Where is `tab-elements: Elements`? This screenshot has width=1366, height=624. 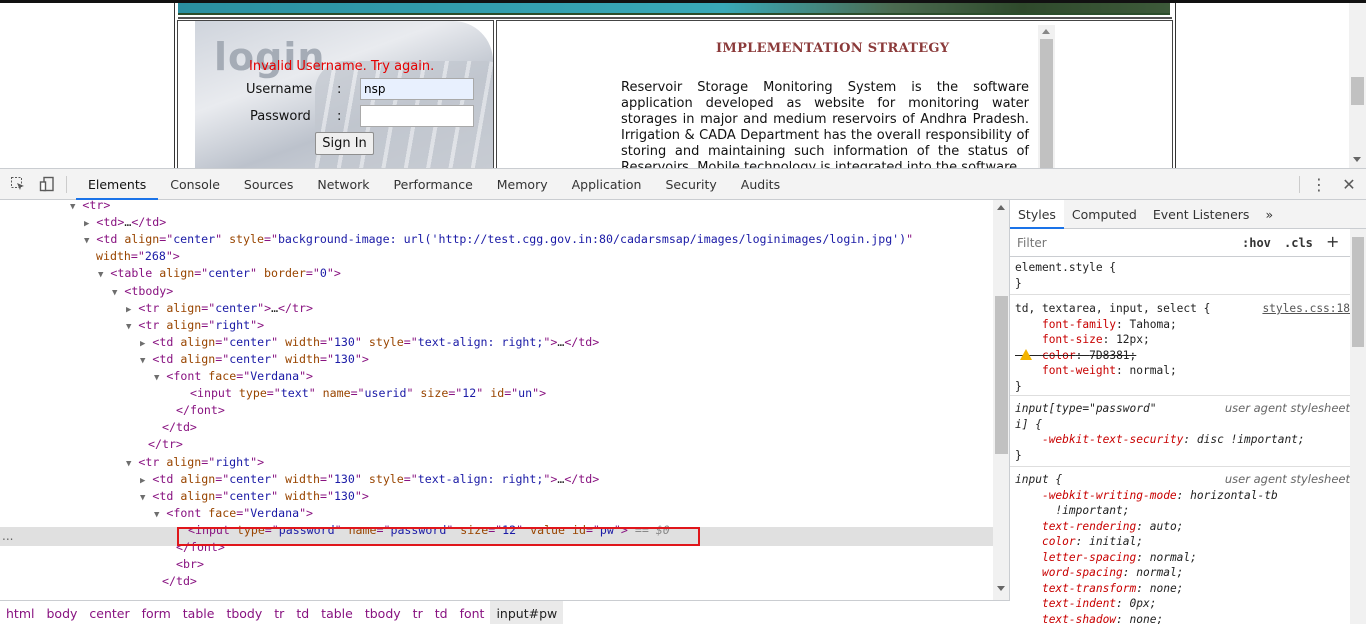
tab-elements: Elements is located at coordinates (117, 184).